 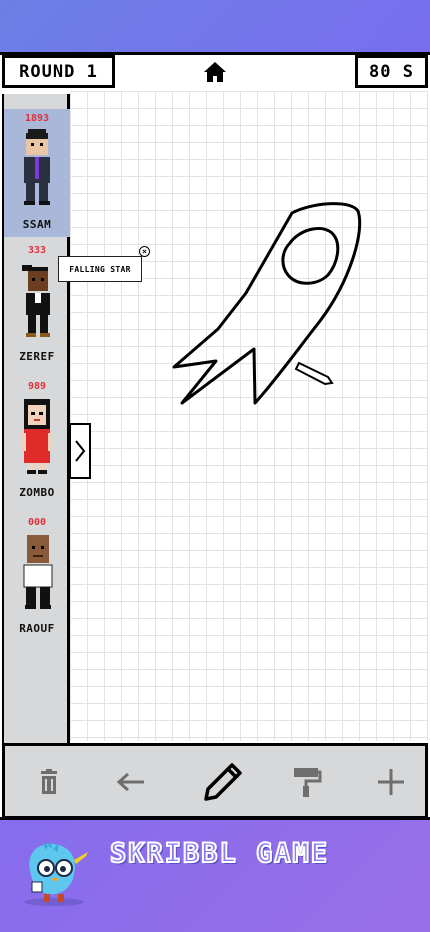 What do you see at coordinates (144, 251) in the screenshot?
I see `close-icon: ×` at bounding box center [144, 251].